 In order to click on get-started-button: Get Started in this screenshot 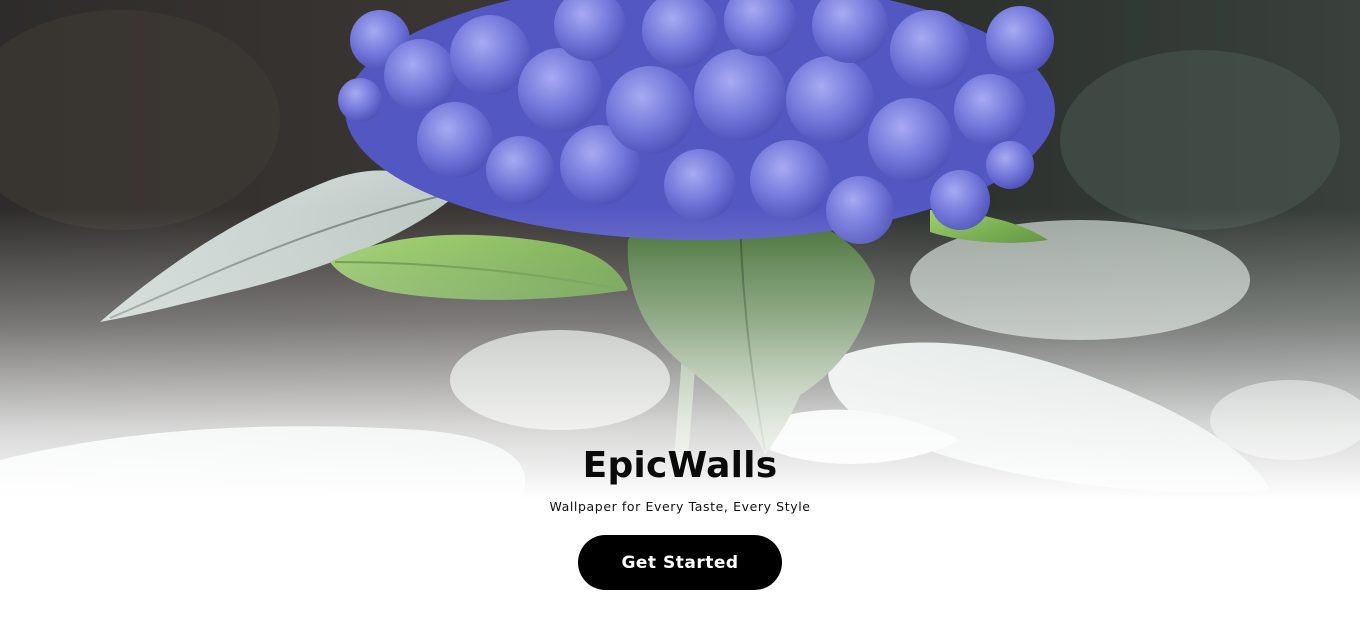, I will do `click(680, 562)`.